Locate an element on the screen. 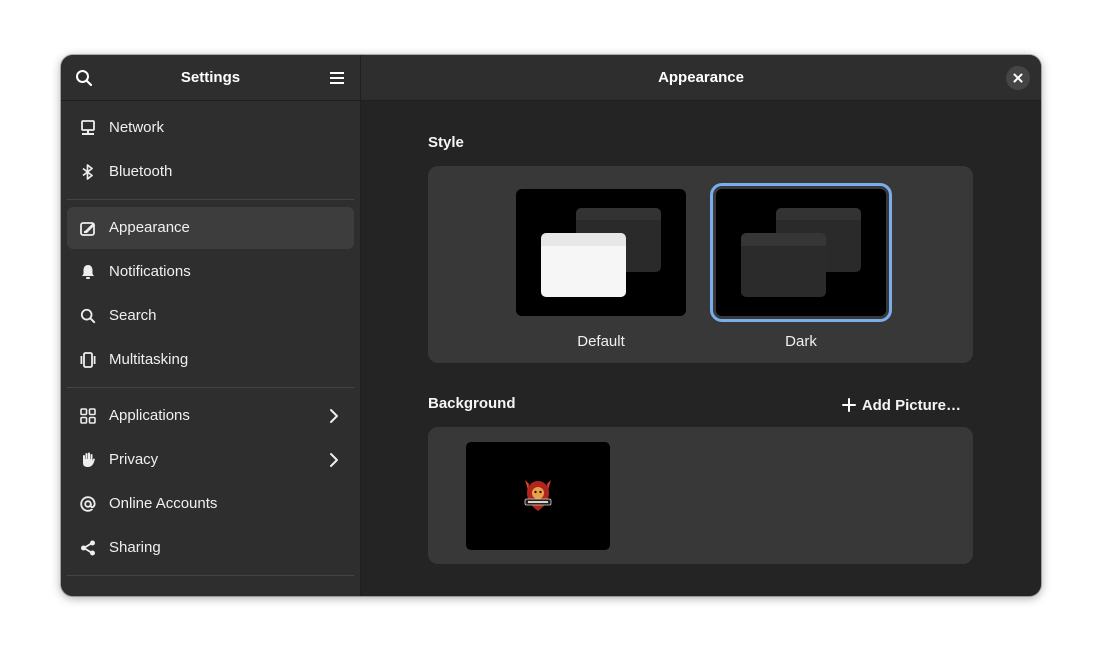 This screenshot has height=663, width=1102. multitasking-icon is located at coordinates (88, 360).